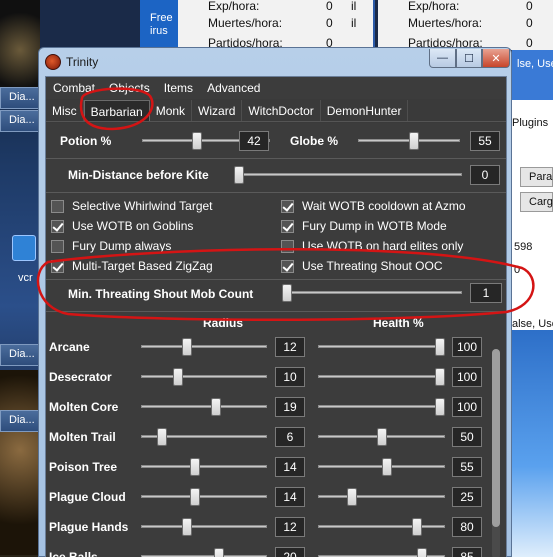  I want to click on tab-witchdoctor: WitchDoctor, so click(281, 110).